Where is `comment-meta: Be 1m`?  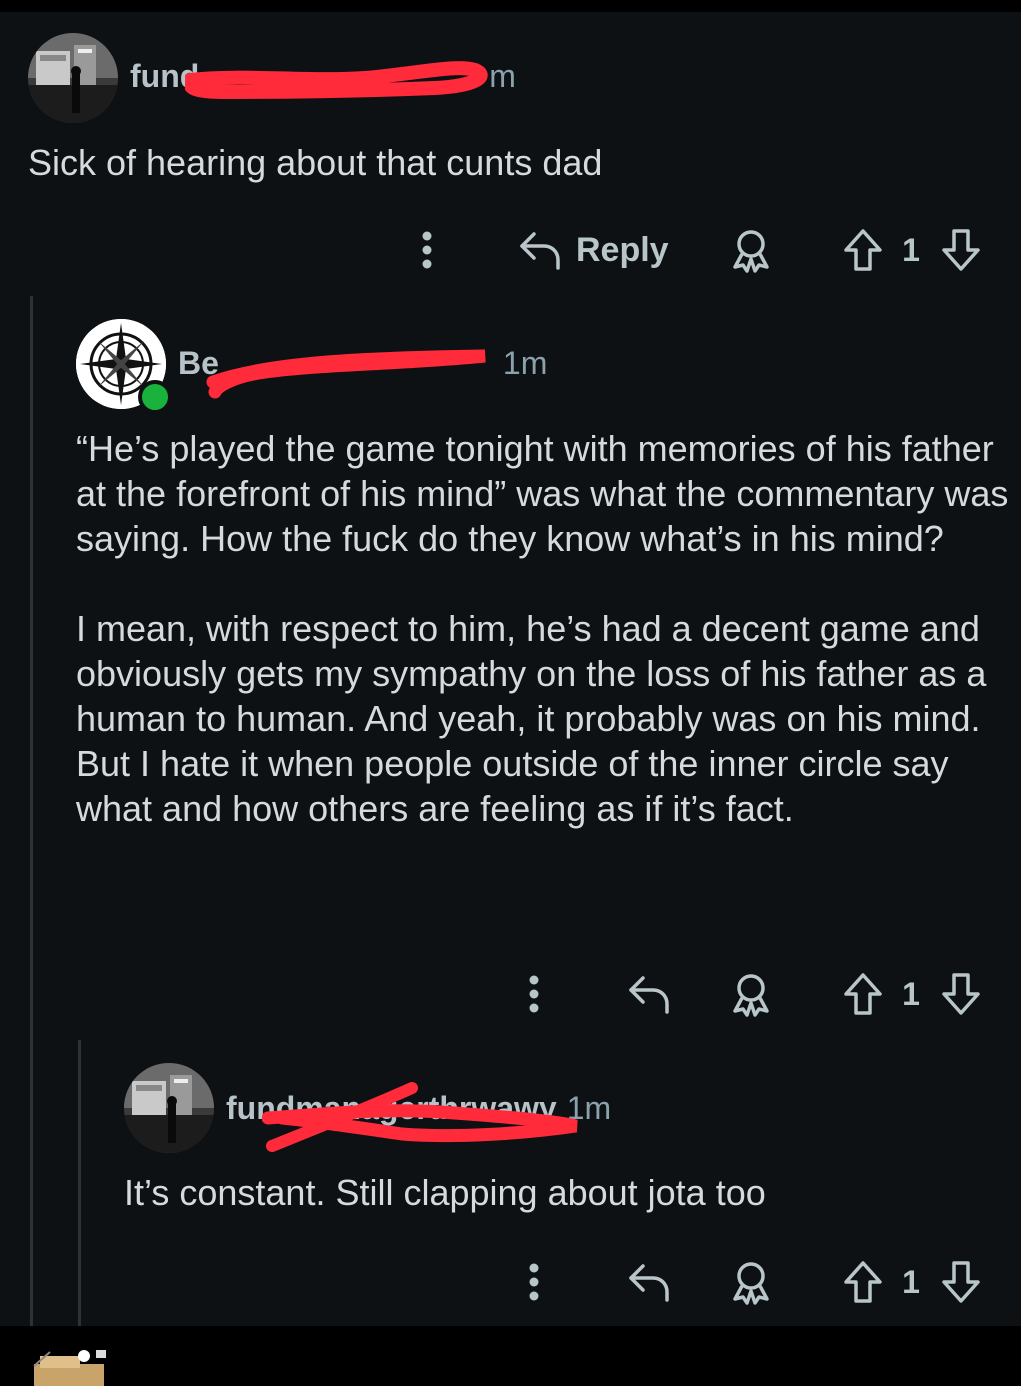
comment-meta: Be 1m is located at coordinates (362, 363).